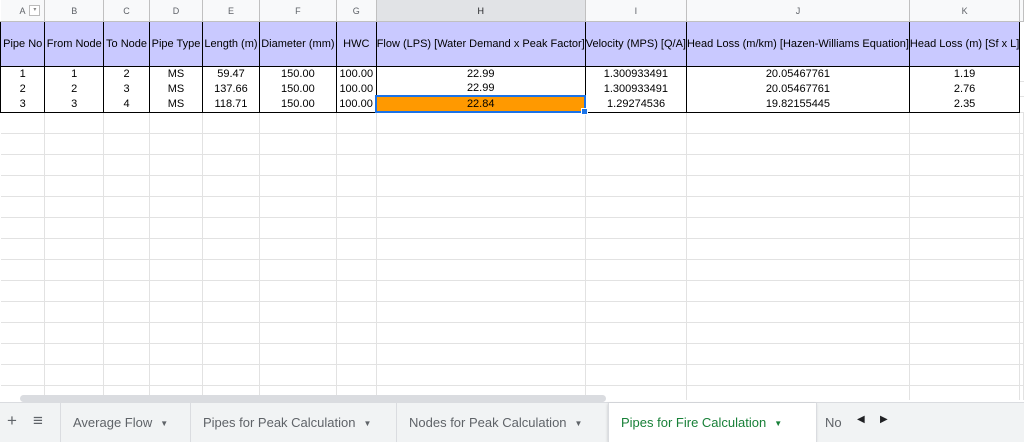 The image size is (1024, 442). I want to click on header-cell: Pipe Type, so click(176, 44).